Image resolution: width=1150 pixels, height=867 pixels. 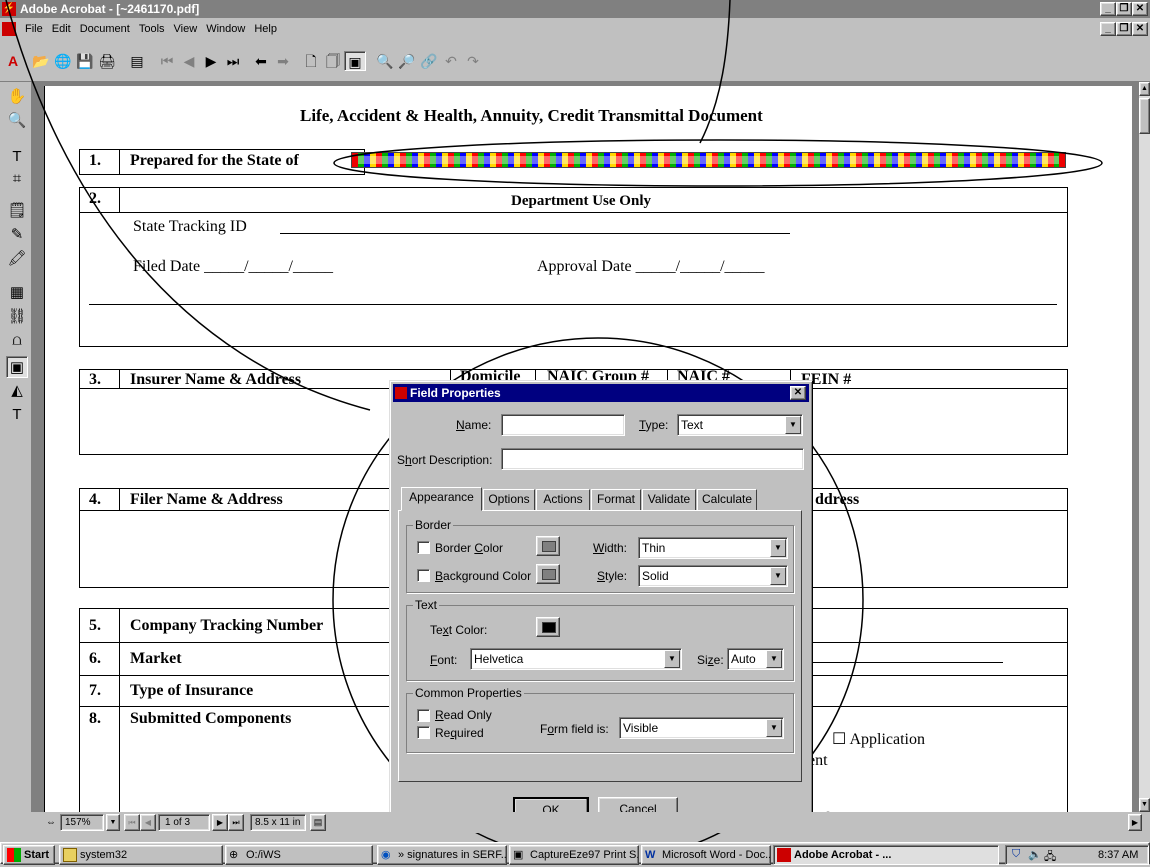 What do you see at coordinates (152, 29) in the screenshot?
I see `menu-tools: Tools` at bounding box center [152, 29].